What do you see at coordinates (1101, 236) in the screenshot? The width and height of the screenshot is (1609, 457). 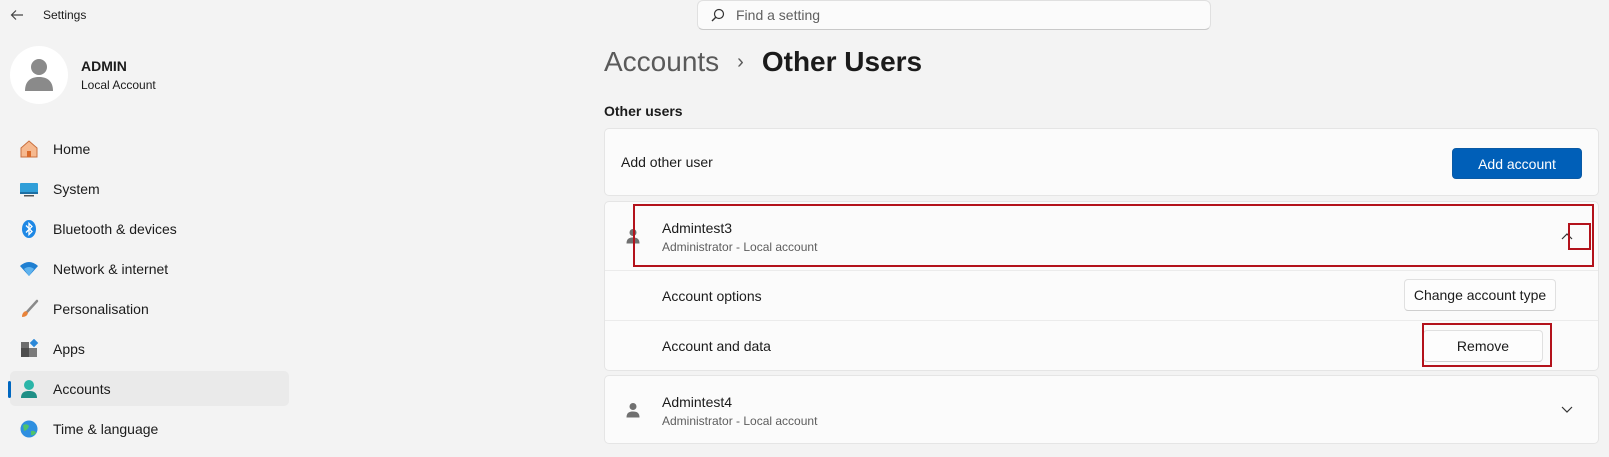 I see `user-header-admintest3: Admintest3 Administrator - Local account` at bounding box center [1101, 236].